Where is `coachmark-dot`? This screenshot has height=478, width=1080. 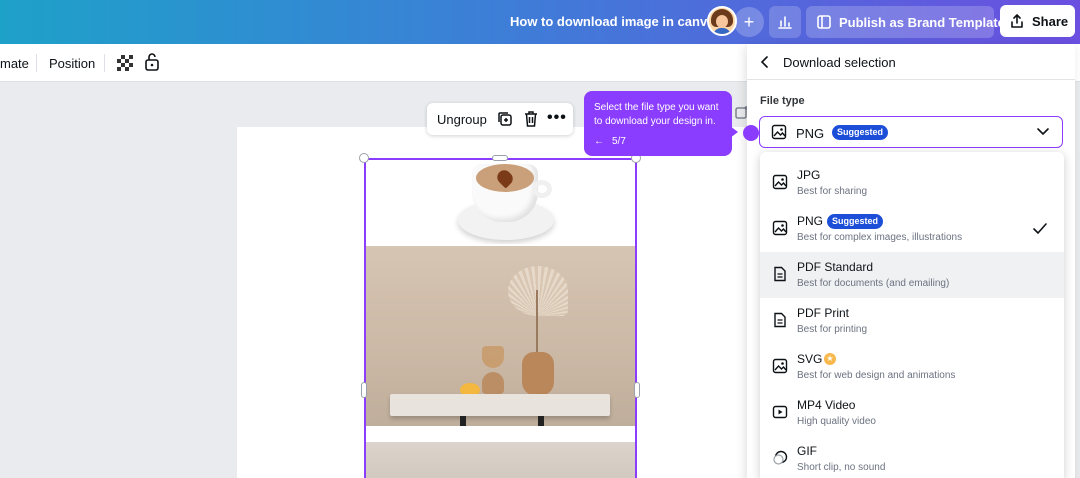
coachmark-dot is located at coordinates (751, 133).